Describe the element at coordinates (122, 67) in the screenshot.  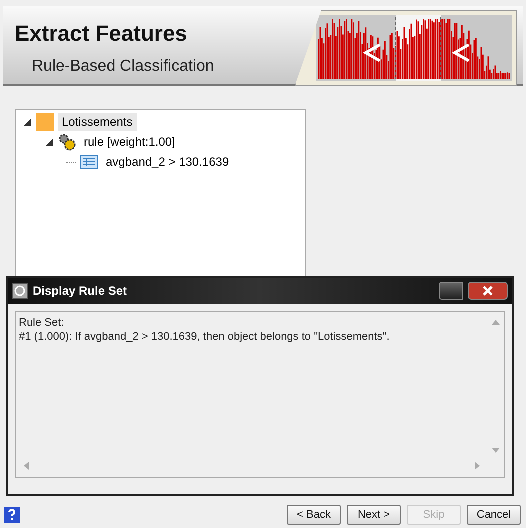
I see `header-subtitle: Rule-Based Classification` at that location.